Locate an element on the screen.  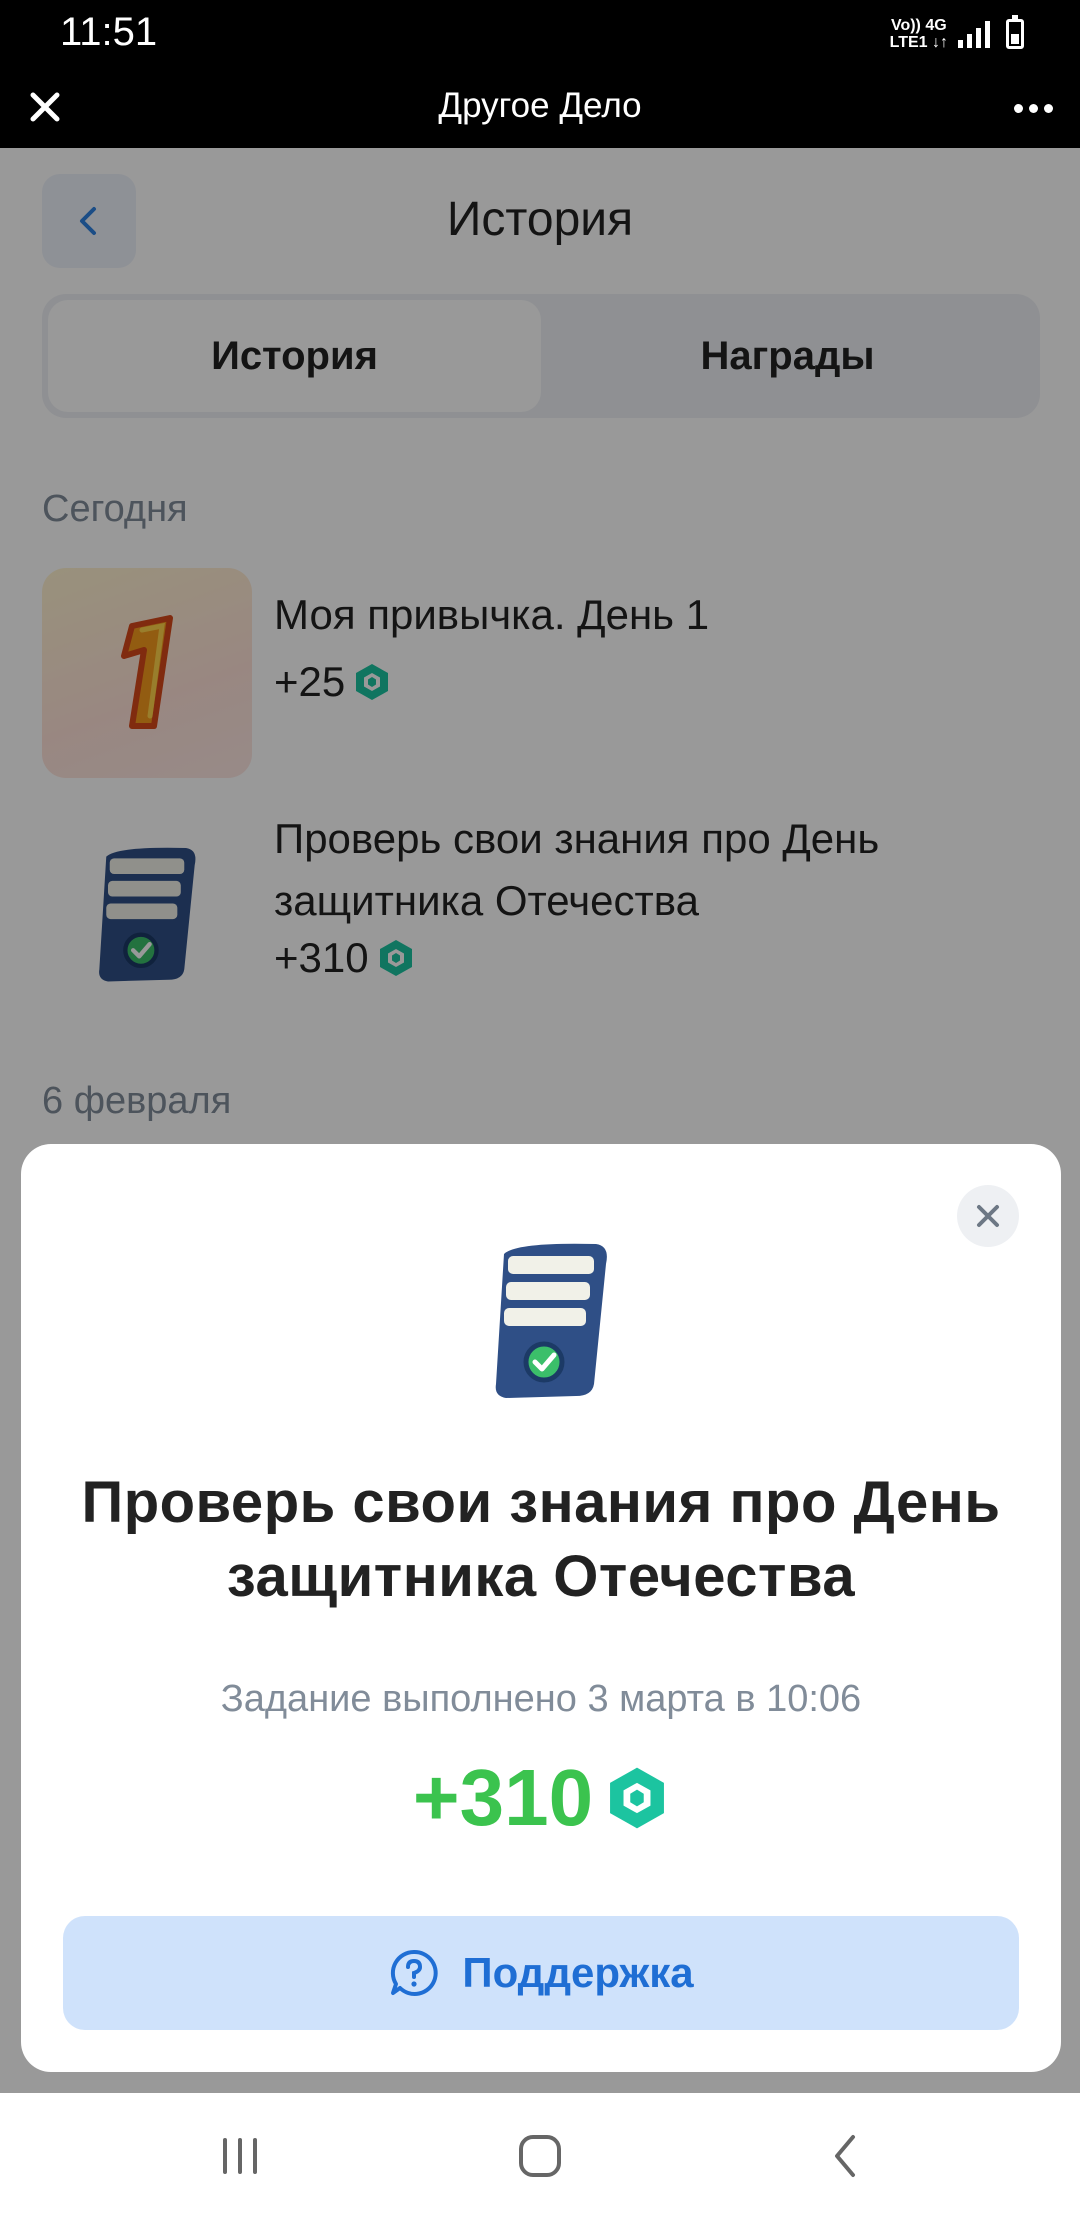
signal-icon is located at coordinates (974, 34).